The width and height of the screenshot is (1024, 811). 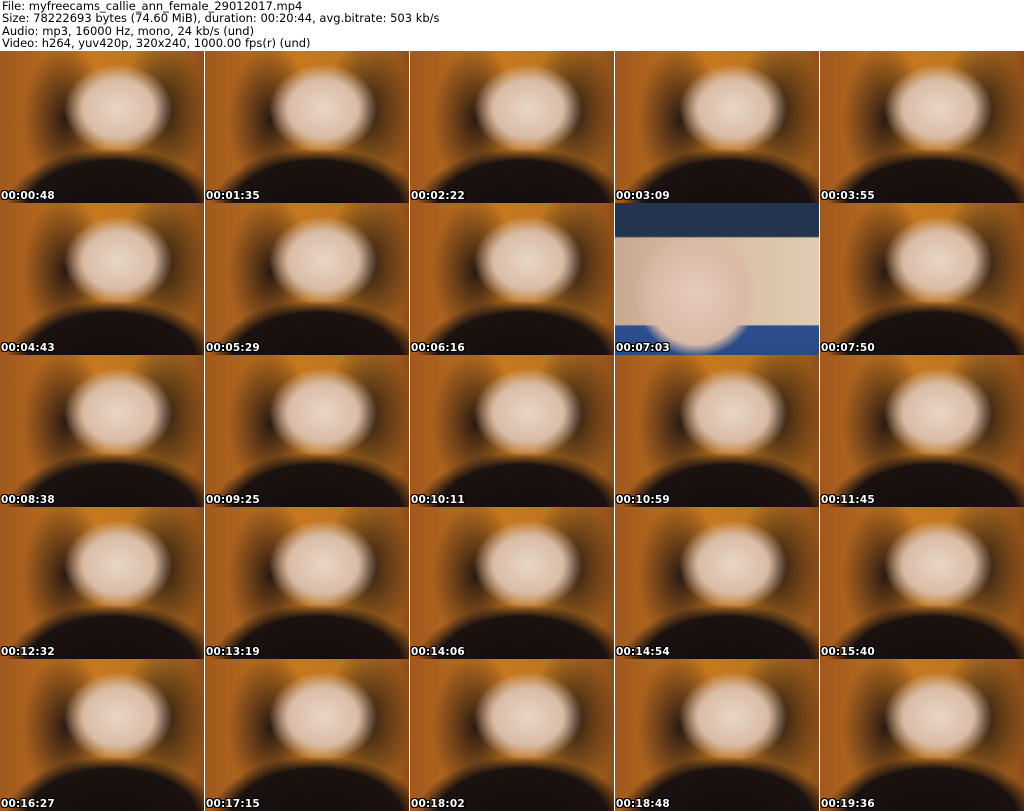 I want to click on thumbnail: 00:10:11, so click(x=512, y=431).